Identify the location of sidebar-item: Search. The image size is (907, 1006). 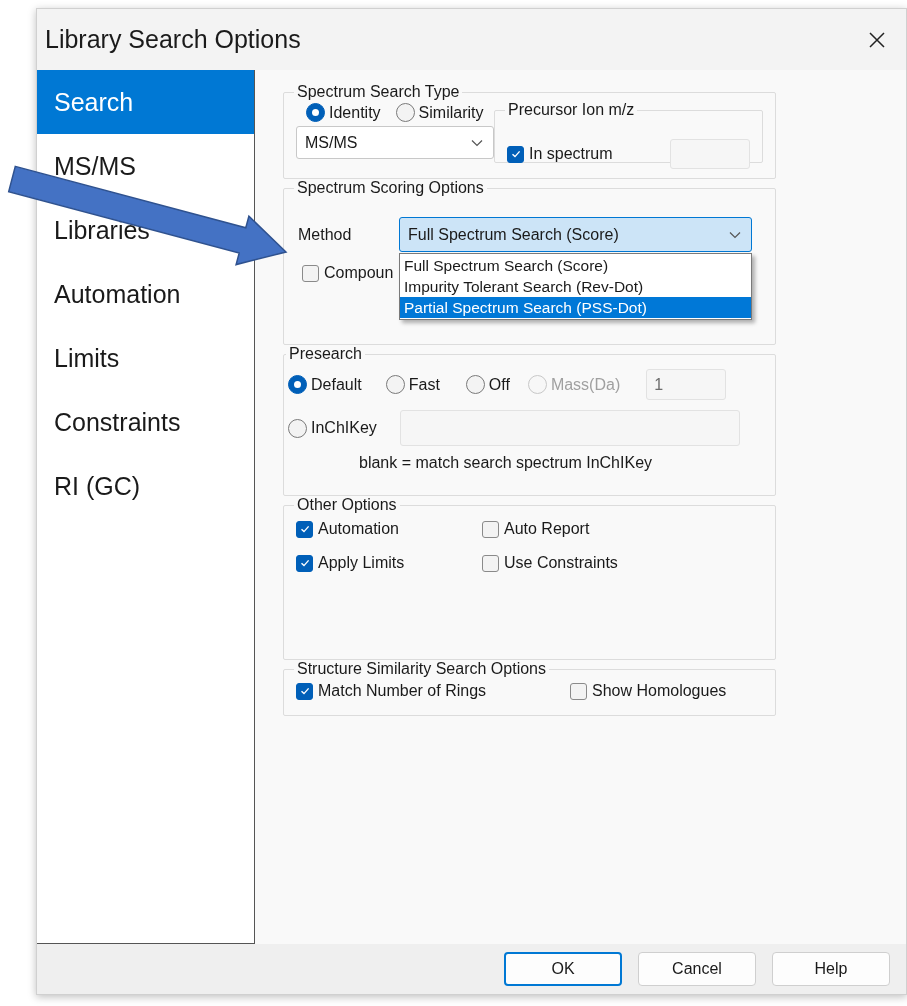
(94, 102).